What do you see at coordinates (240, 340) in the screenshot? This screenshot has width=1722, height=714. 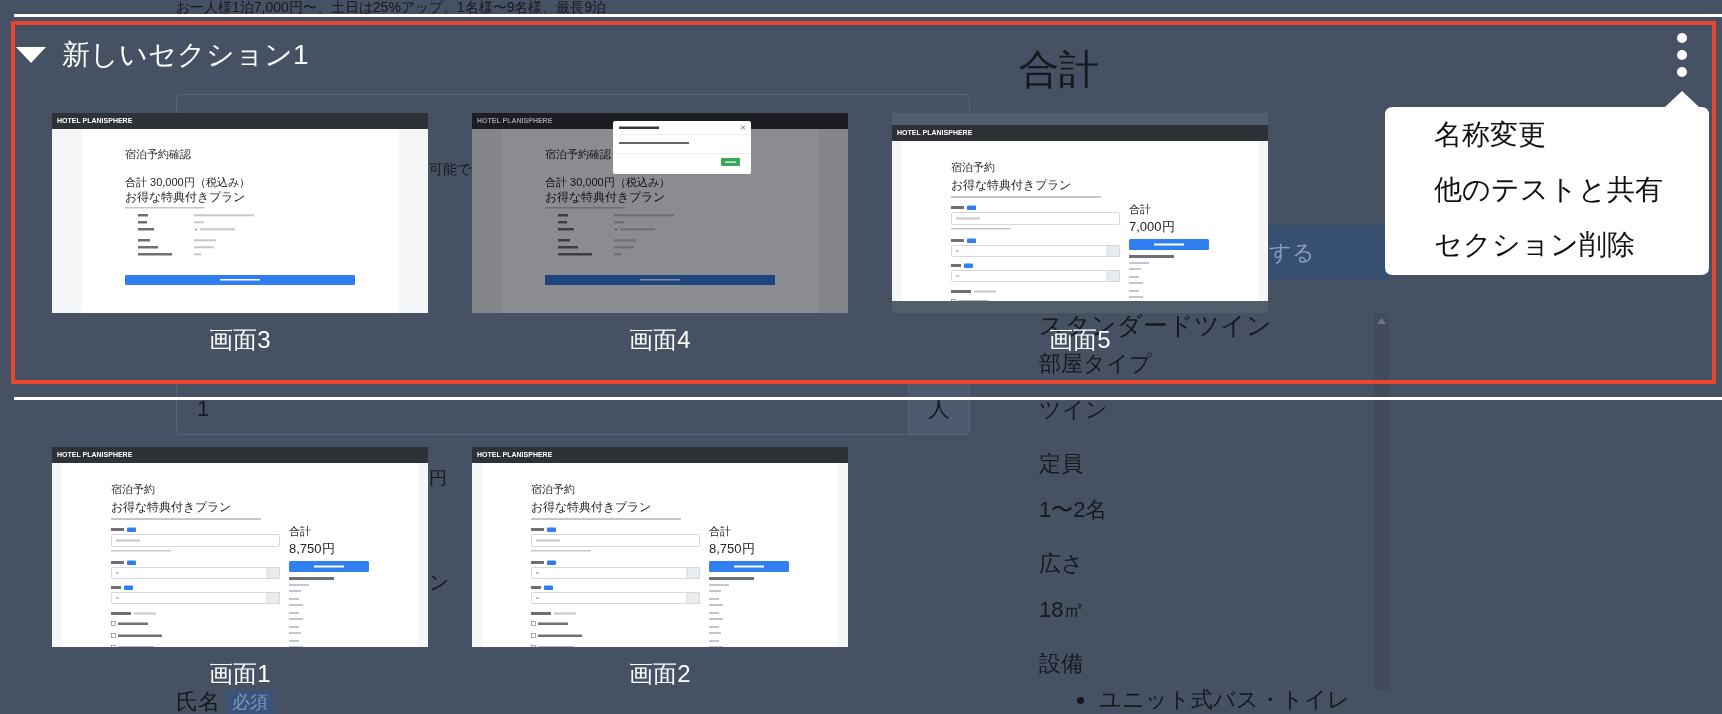 I see `screen-label: 画面3` at bounding box center [240, 340].